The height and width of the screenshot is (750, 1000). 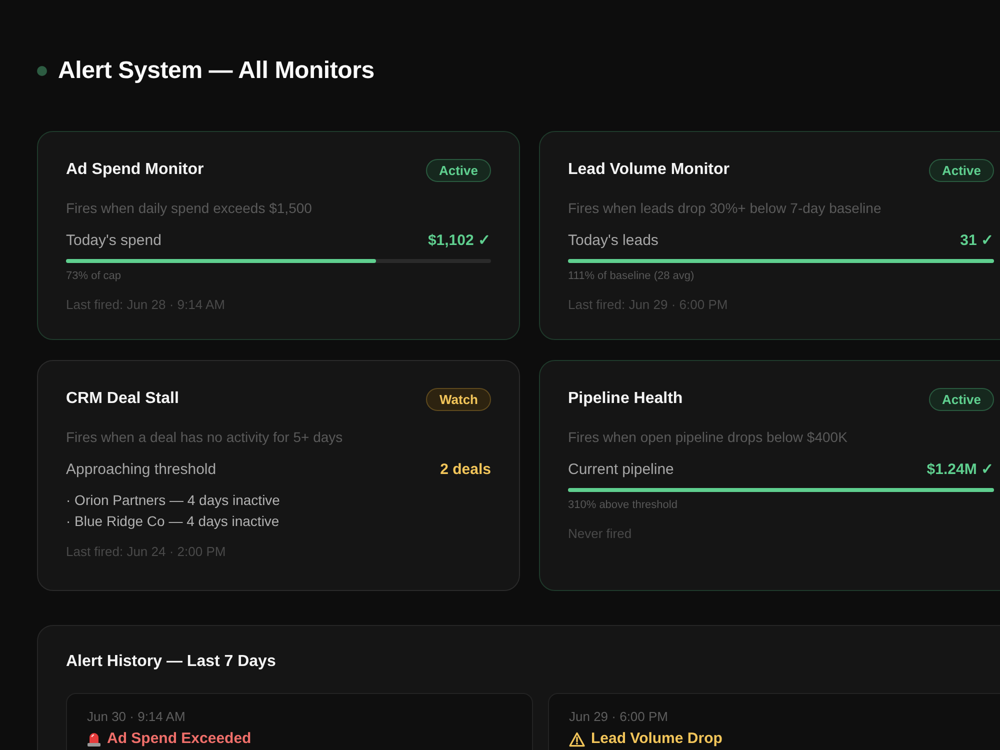 I want to click on alert-timestamp: Jun 30 · 9:14 AM, so click(x=136, y=717).